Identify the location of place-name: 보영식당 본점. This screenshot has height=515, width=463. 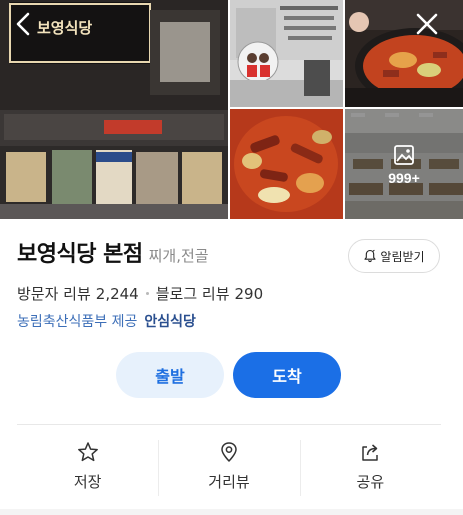
(80, 254).